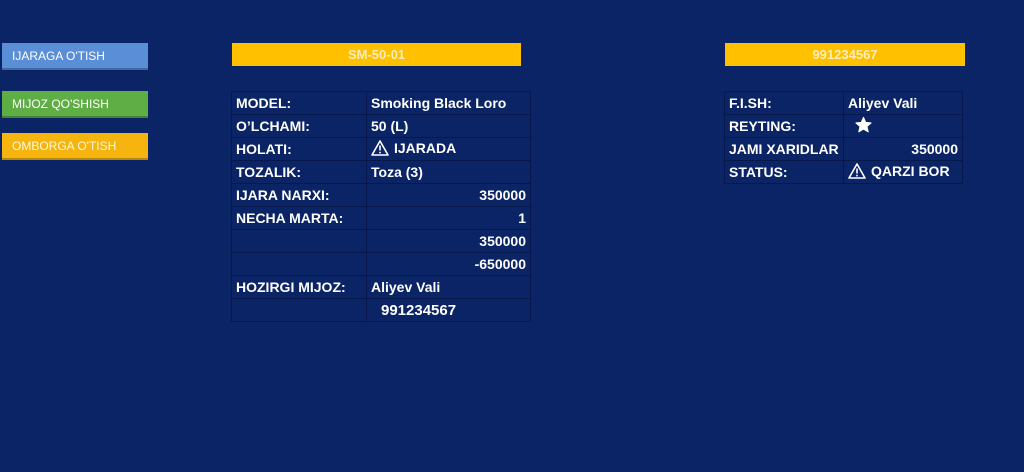  Describe the element at coordinates (75, 146) in the screenshot. I see `warehouse-nav-button: OMBORGA O'TISH` at that location.